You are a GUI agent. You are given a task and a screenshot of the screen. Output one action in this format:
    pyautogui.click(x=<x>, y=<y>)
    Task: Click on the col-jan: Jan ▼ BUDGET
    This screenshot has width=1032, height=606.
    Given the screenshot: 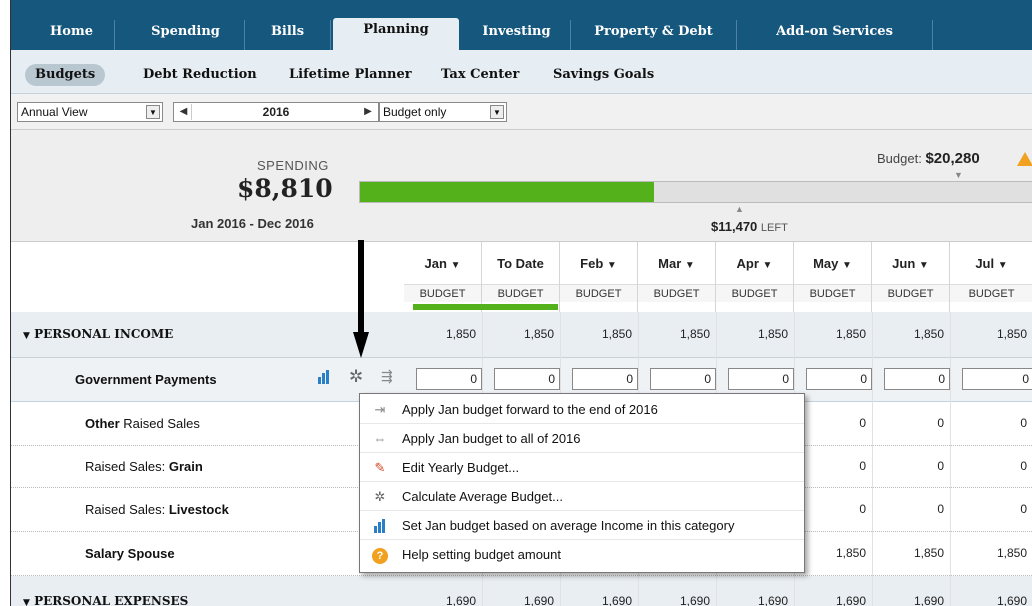 What is the action you would take?
    pyautogui.click(x=443, y=277)
    